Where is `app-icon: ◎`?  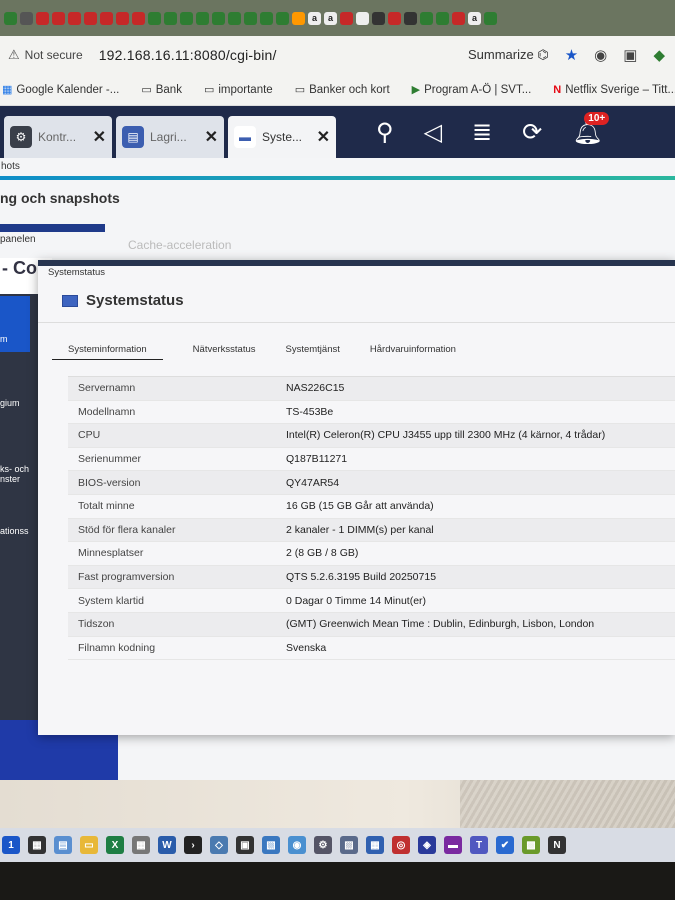
app-icon: ◎ is located at coordinates (401, 845).